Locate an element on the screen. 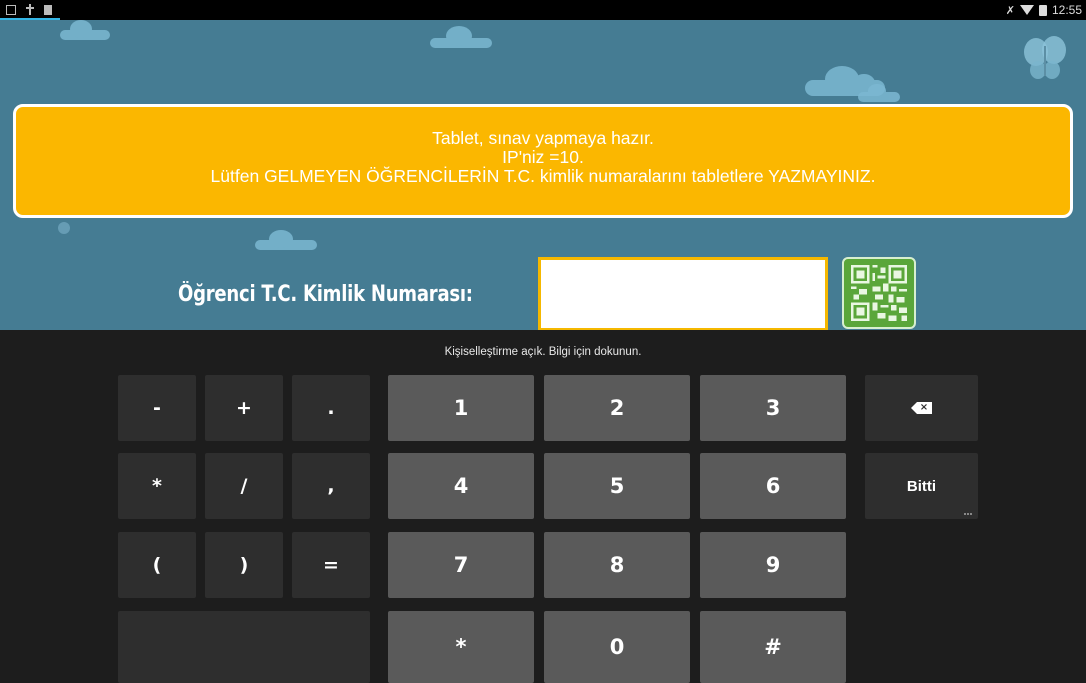 Image resolution: width=1086 pixels, height=683 pixels. key-2: 2 is located at coordinates (617, 408).